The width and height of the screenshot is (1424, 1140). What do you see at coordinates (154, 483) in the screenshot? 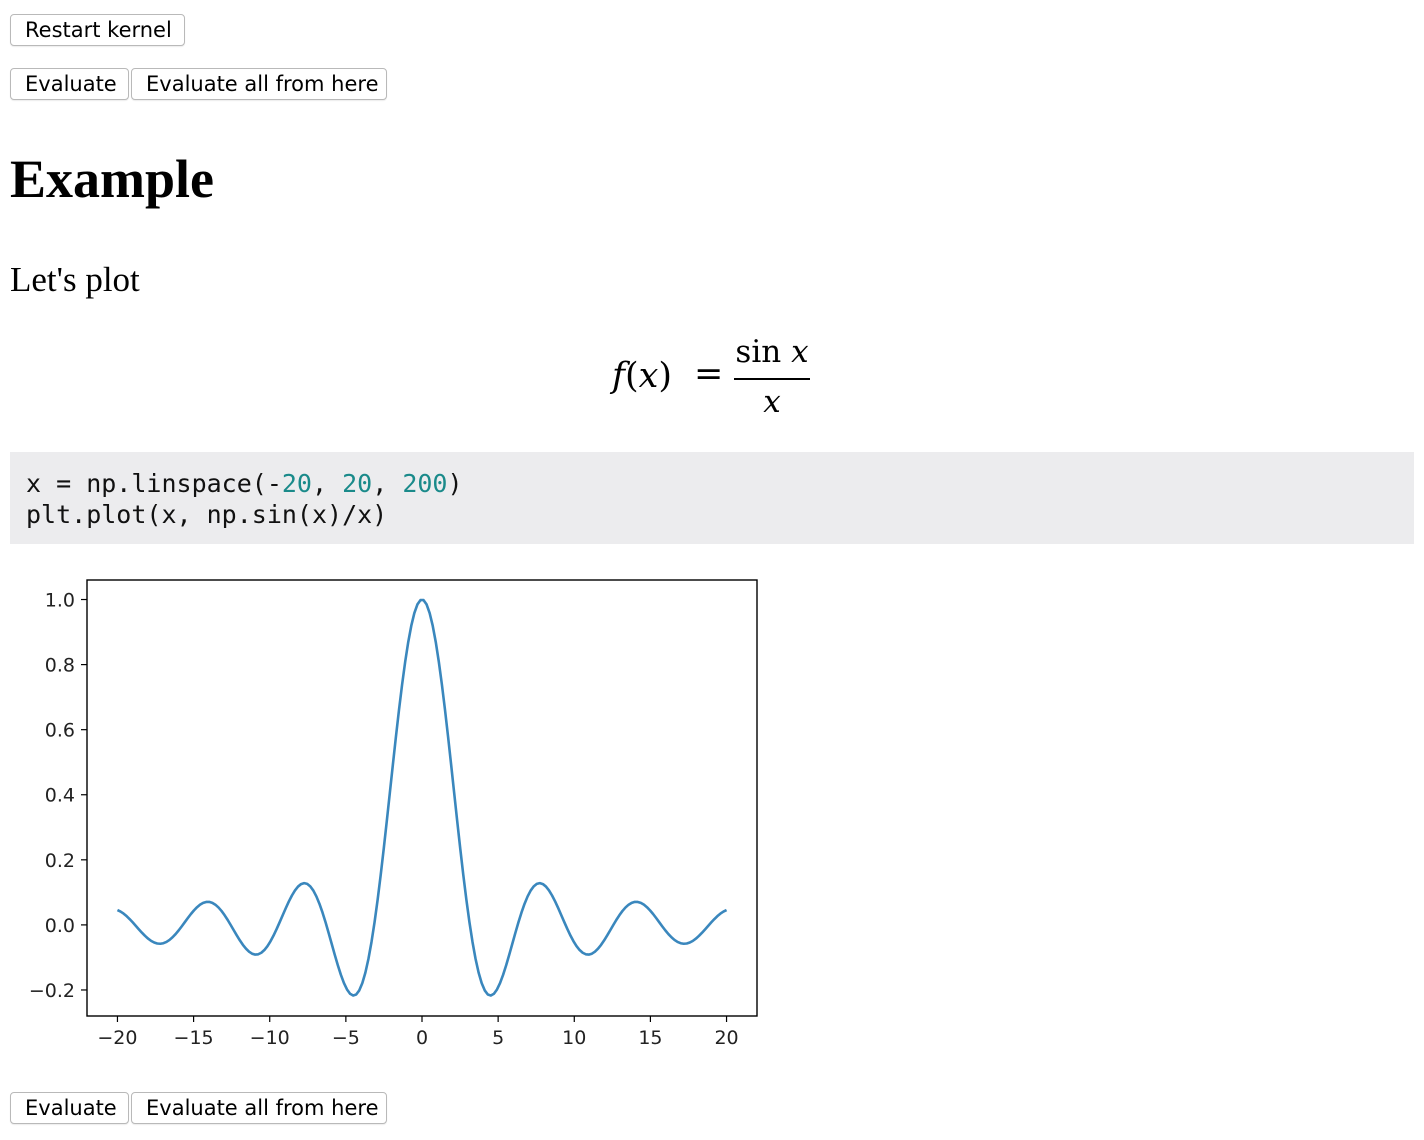
I see `code-token: x = np.linspace(-` at bounding box center [154, 483].